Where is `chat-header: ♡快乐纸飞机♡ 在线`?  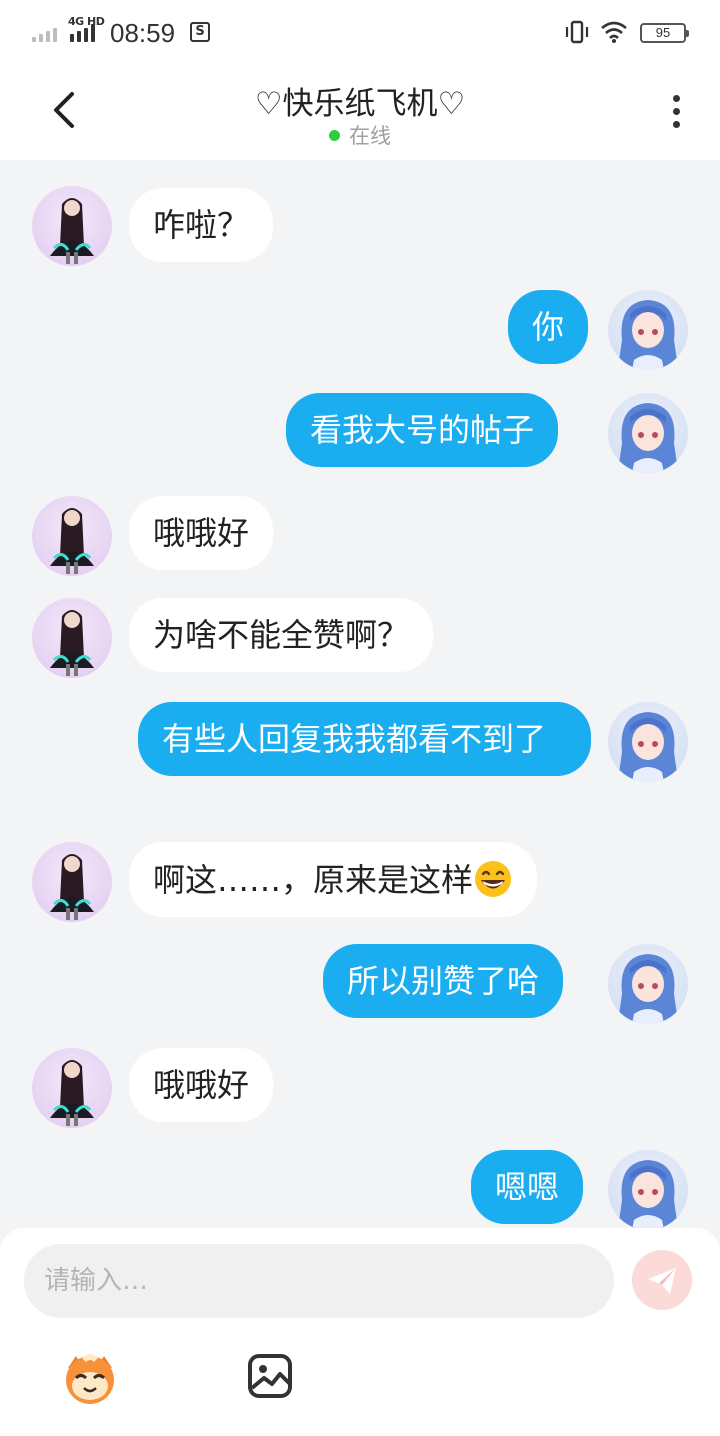 chat-header: ♡快乐纸飞机♡ 在线 is located at coordinates (360, 112).